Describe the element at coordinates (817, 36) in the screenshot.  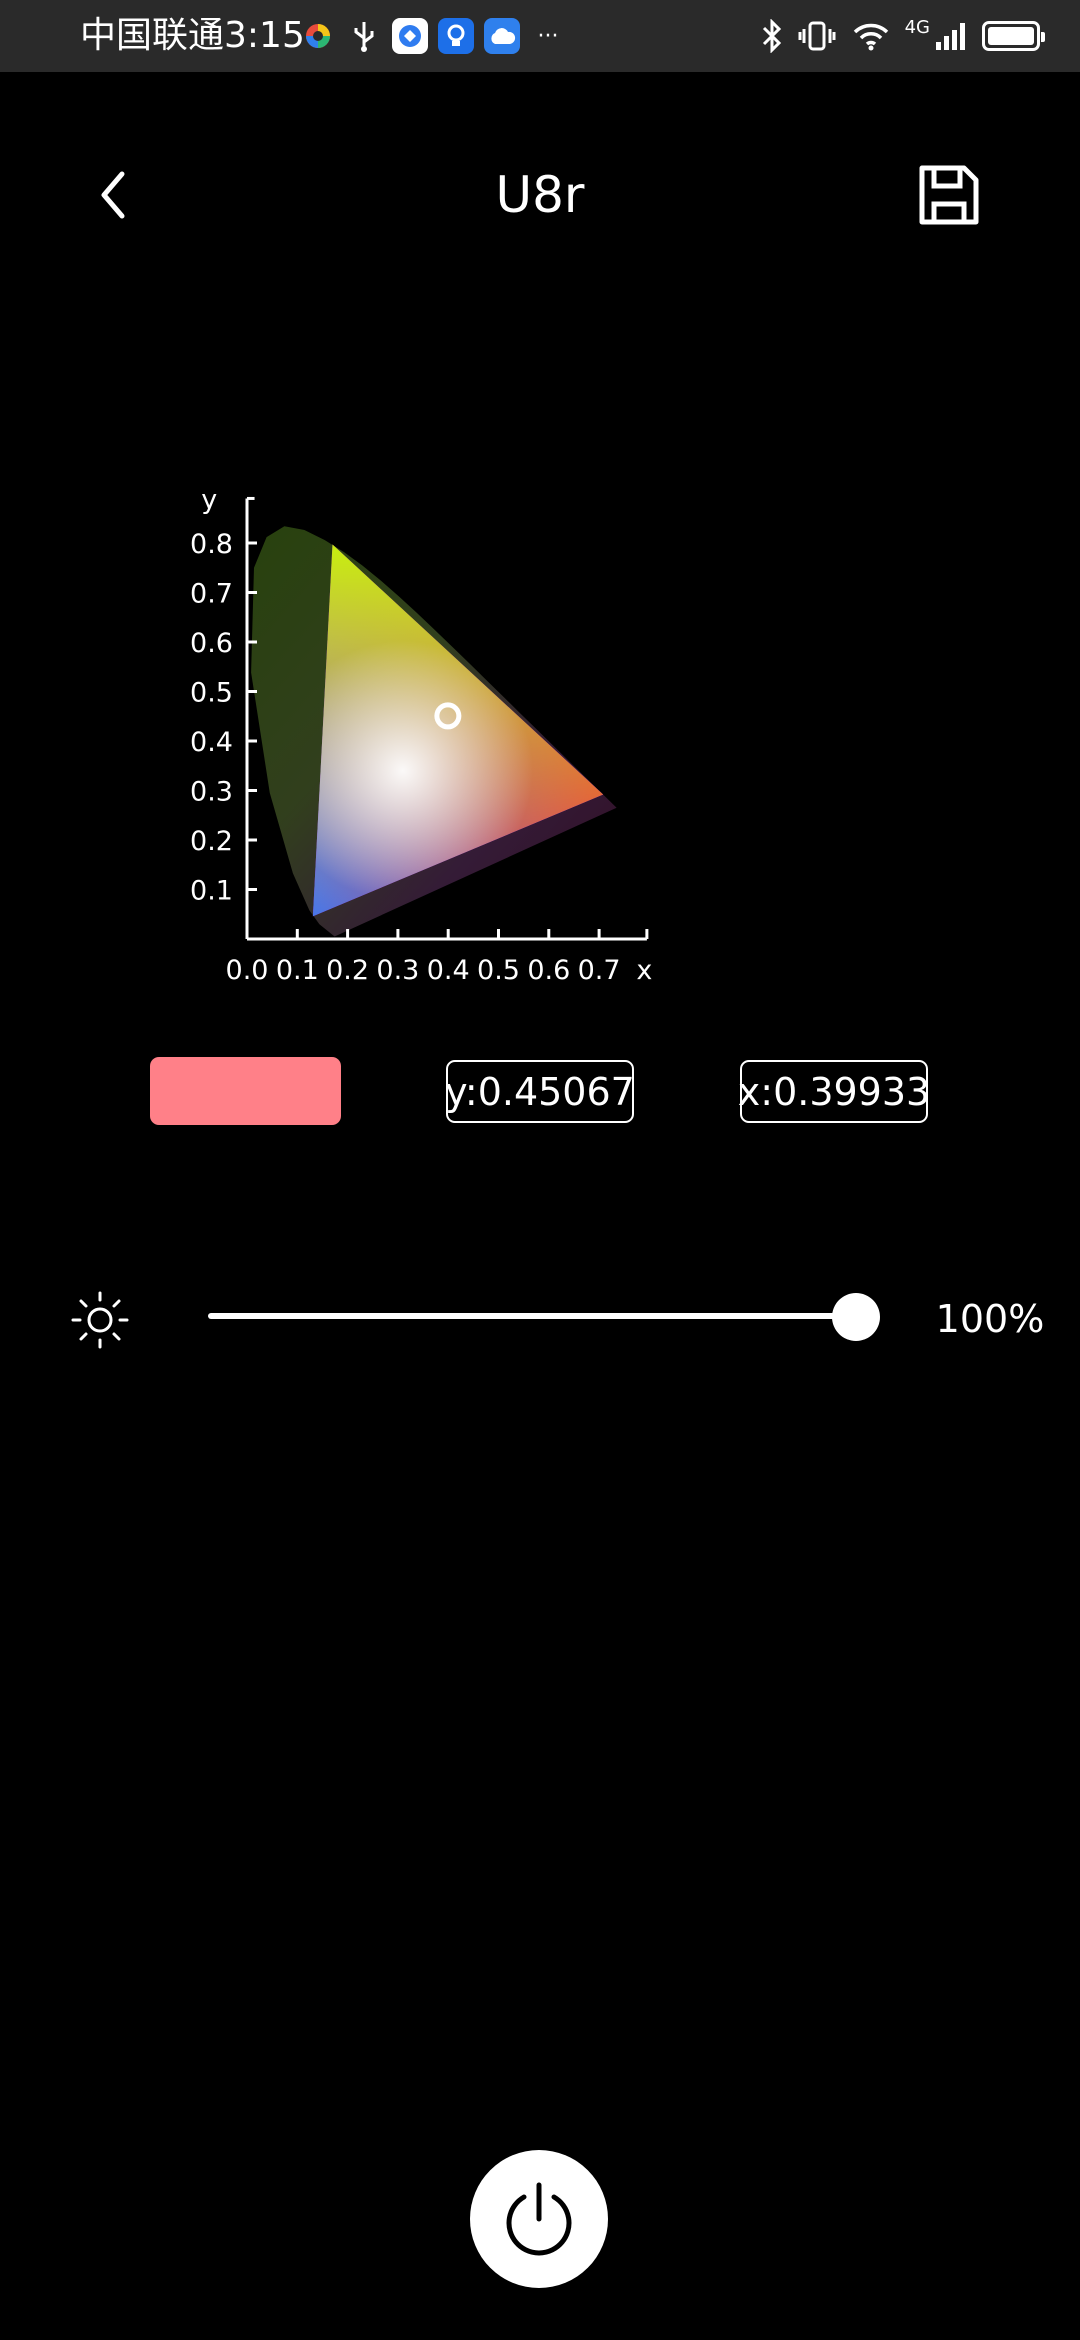
I see `vibrate-icon` at that location.